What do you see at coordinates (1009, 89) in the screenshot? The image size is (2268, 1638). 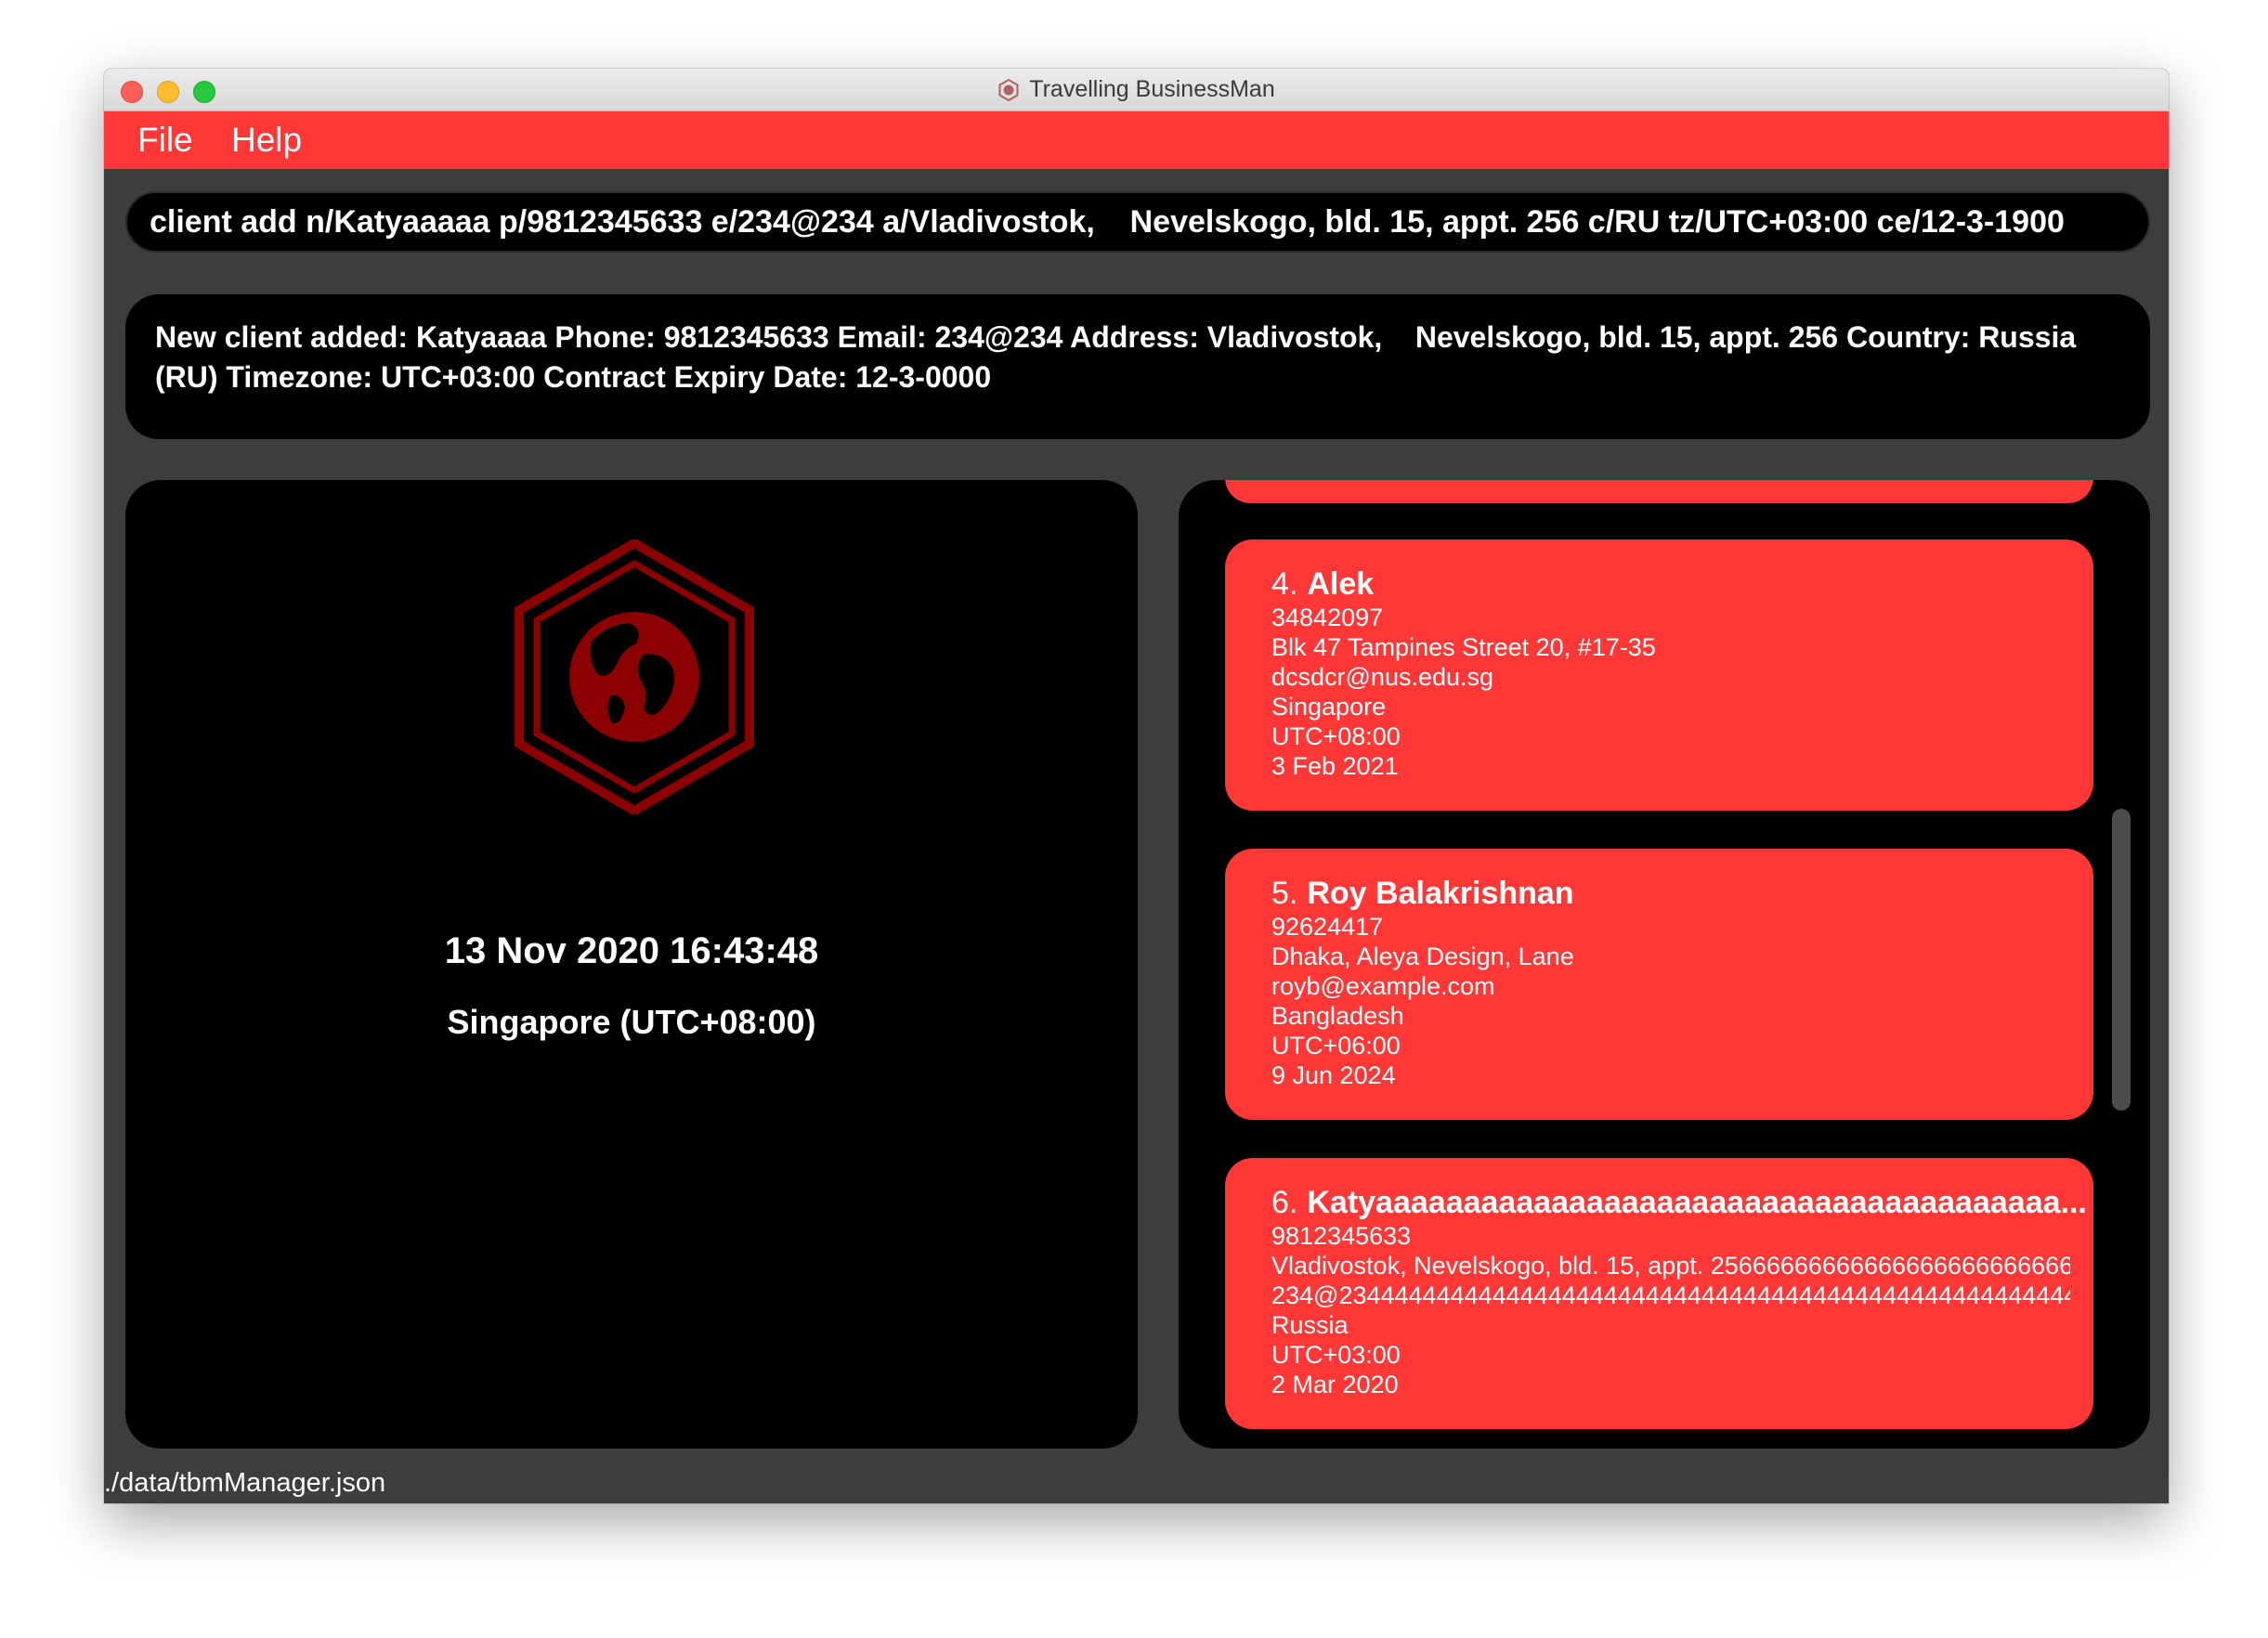 I see `app-icon` at bounding box center [1009, 89].